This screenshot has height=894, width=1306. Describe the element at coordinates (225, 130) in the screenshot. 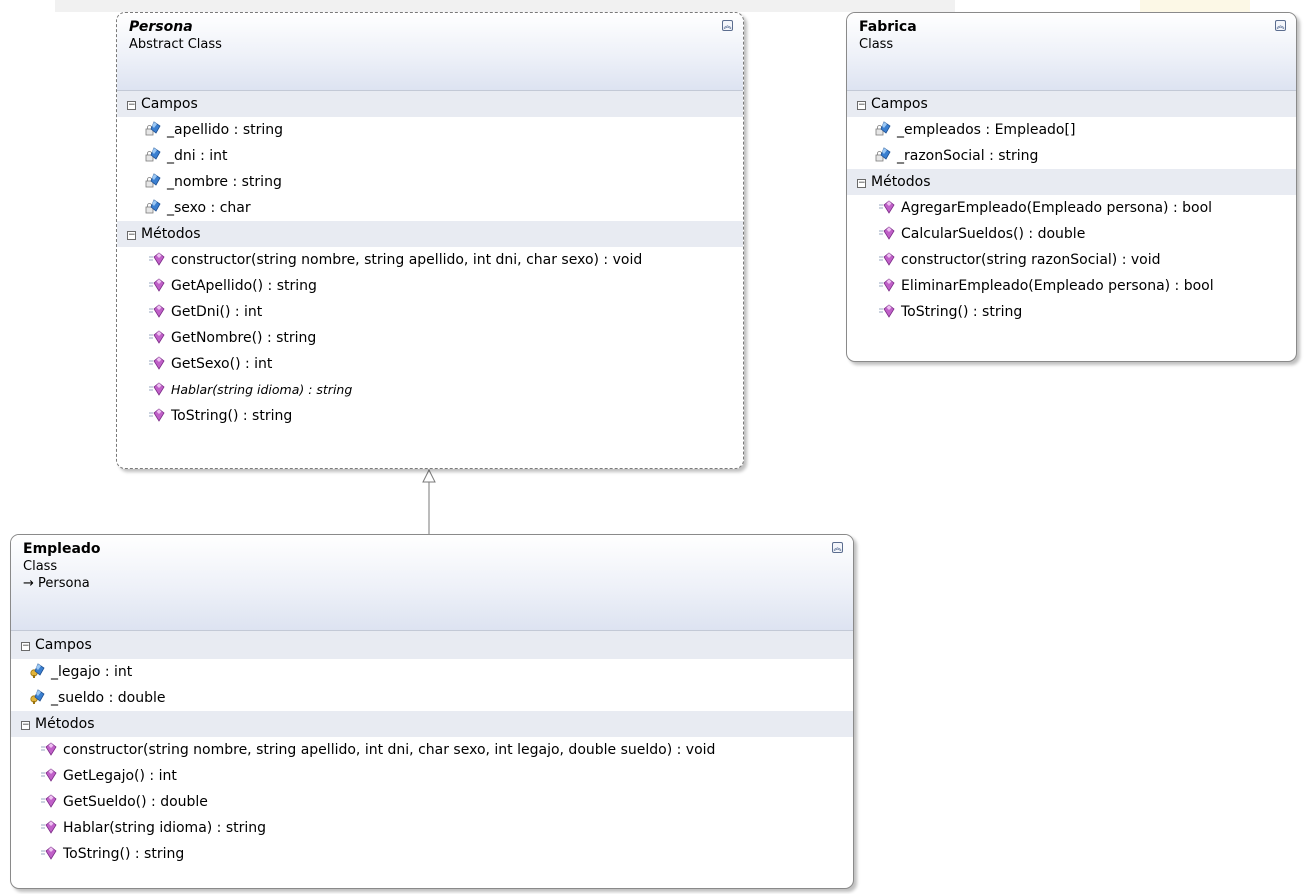

I see `field-label: _apellido : string` at that location.